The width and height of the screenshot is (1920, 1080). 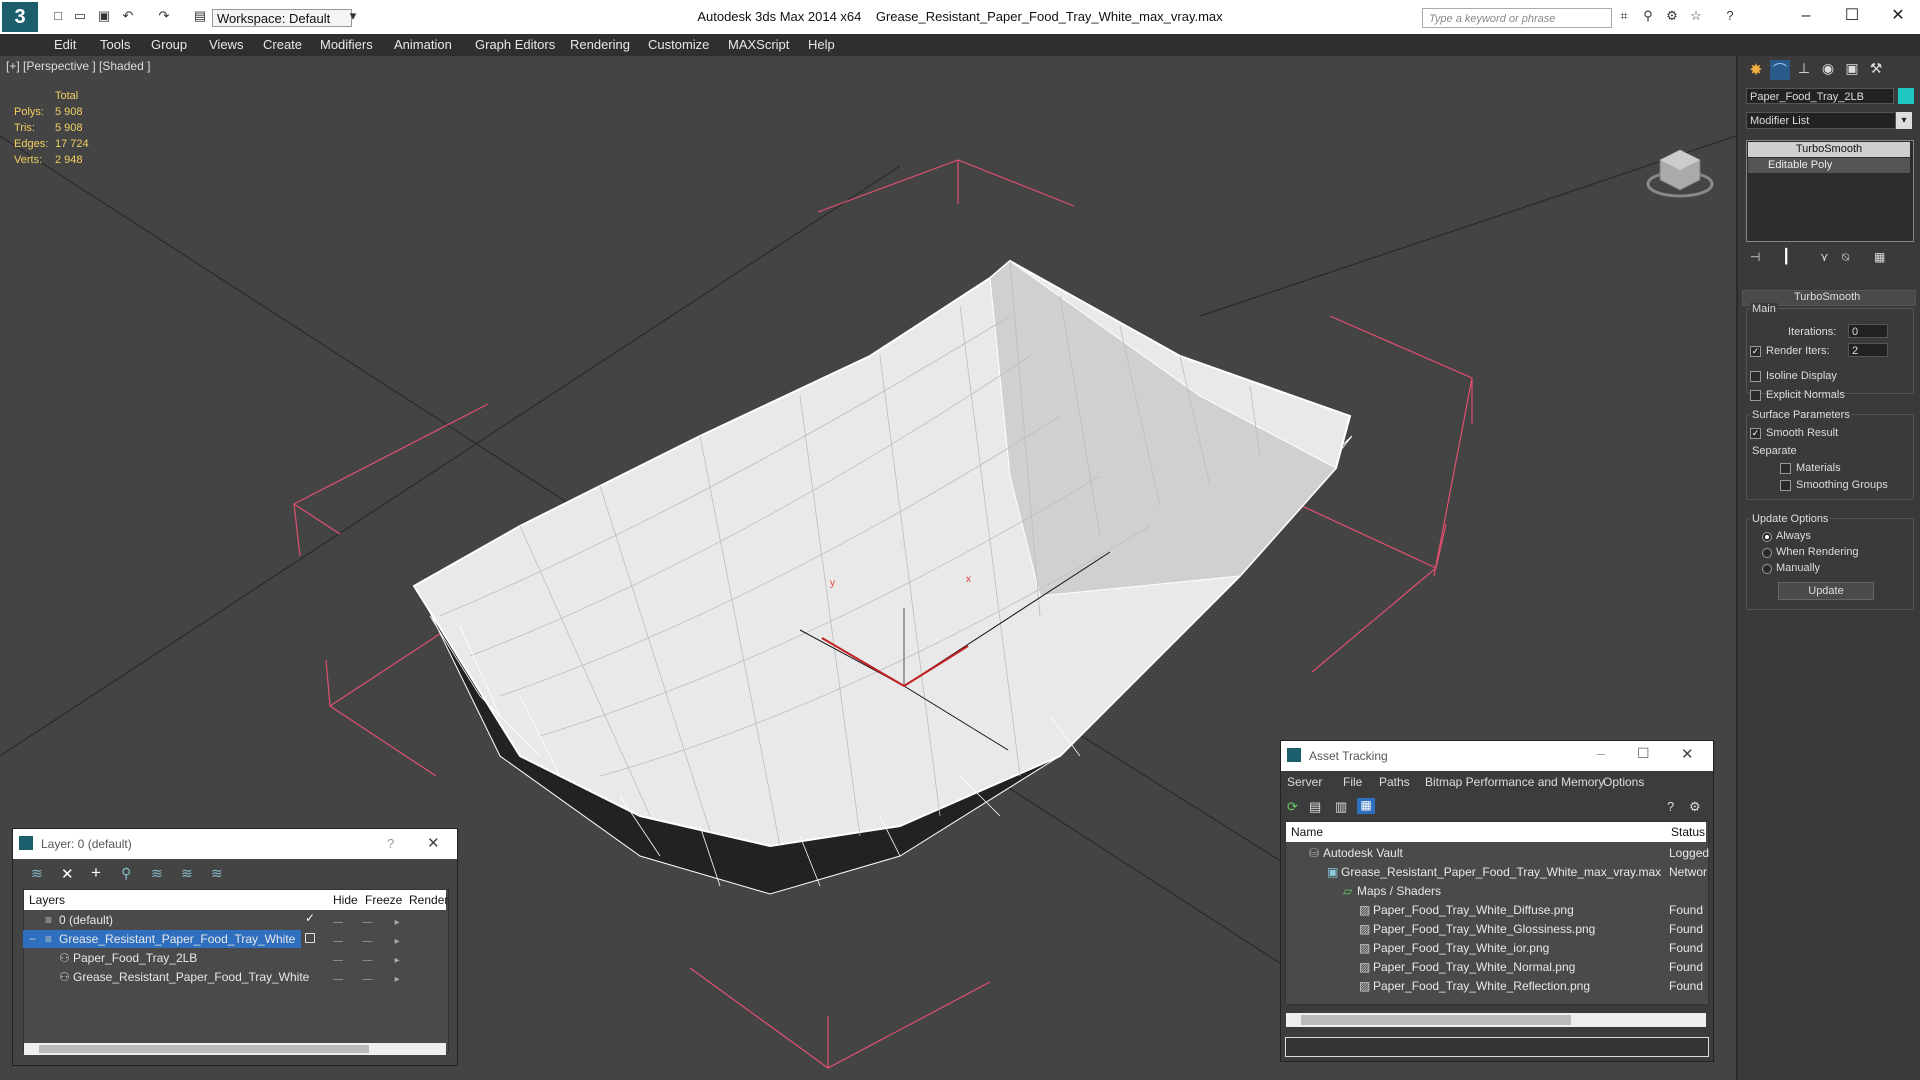 What do you see at coordinates (1498, 854) in the screenshot?
I see `list-item: ⛁ Autodesk Vault Logged` at bounding box center [1498, 854].